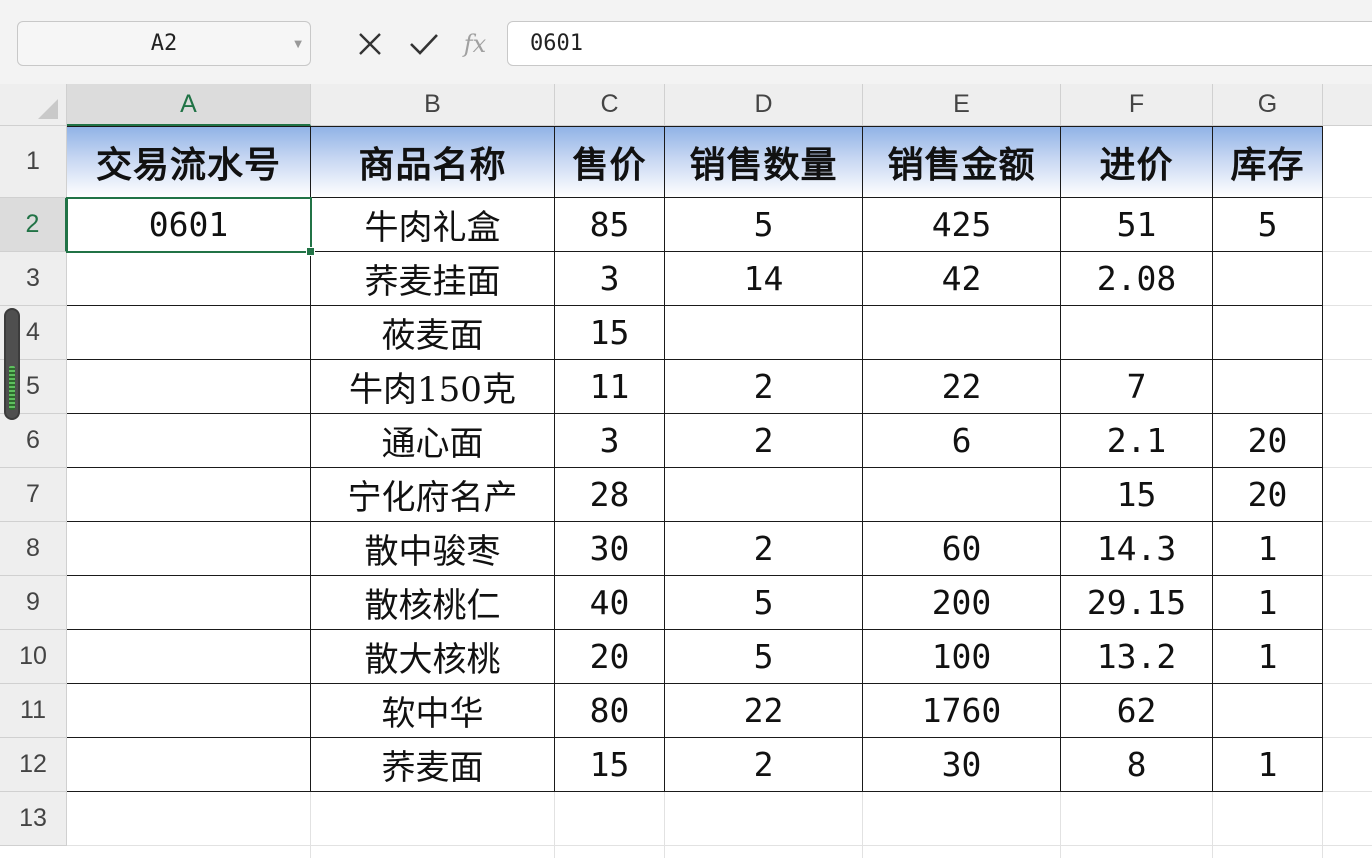 The image size is (1372, 858). Describe the element at coordinates (1137, 105) in the screenshot. I see `column-header-f: F` at that location.